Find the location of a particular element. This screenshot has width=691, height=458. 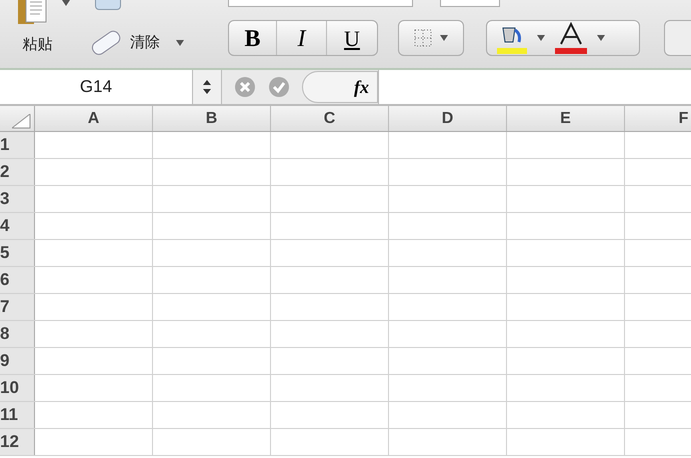

column-header: E is located at coordinates (566, 118).